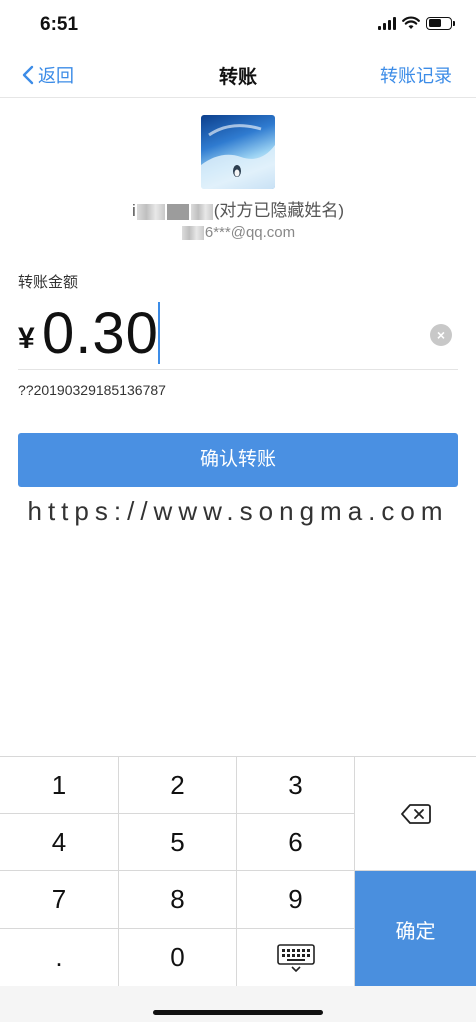 Image resolution: width=476 pixels, height=1022 pixels. What do you see at coordinates (59, 900) in the screenshot?
I see `key-7: 7` at bounding box center [59, 900].